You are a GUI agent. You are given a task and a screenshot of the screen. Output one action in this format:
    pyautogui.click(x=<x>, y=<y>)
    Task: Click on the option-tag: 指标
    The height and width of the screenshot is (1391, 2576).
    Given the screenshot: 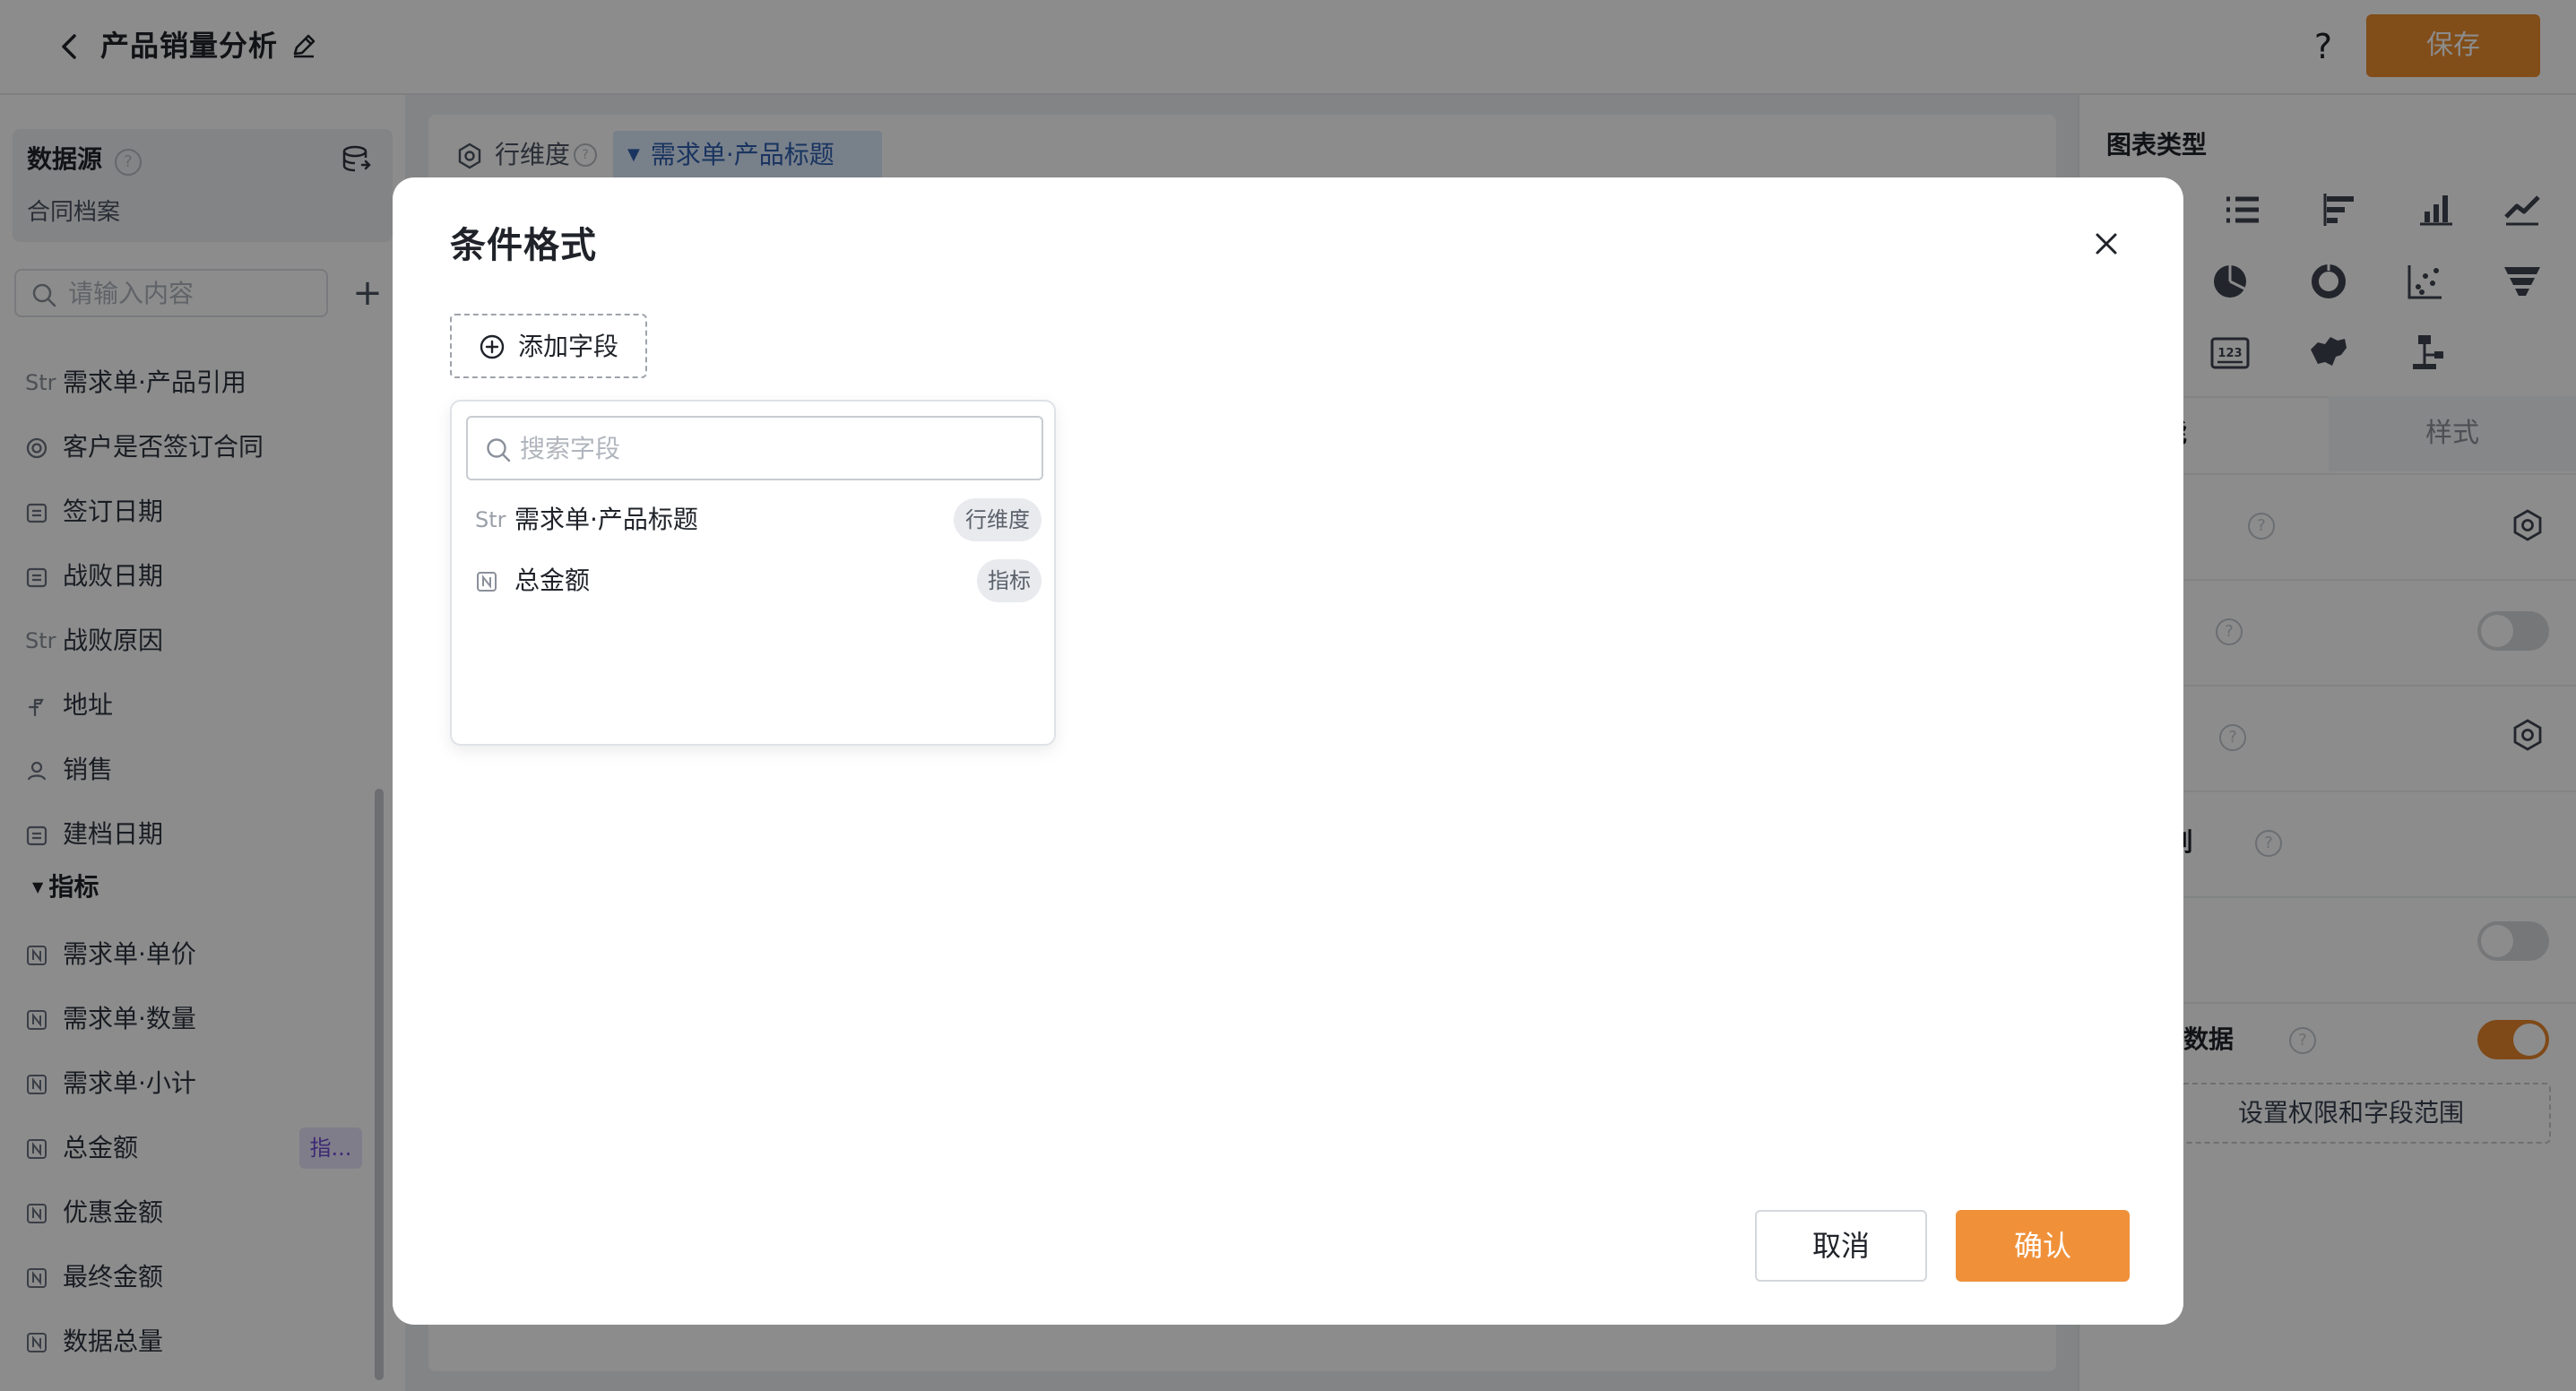 What is the action you would take?
    pyautogui.click(x=1009, y=580)
    